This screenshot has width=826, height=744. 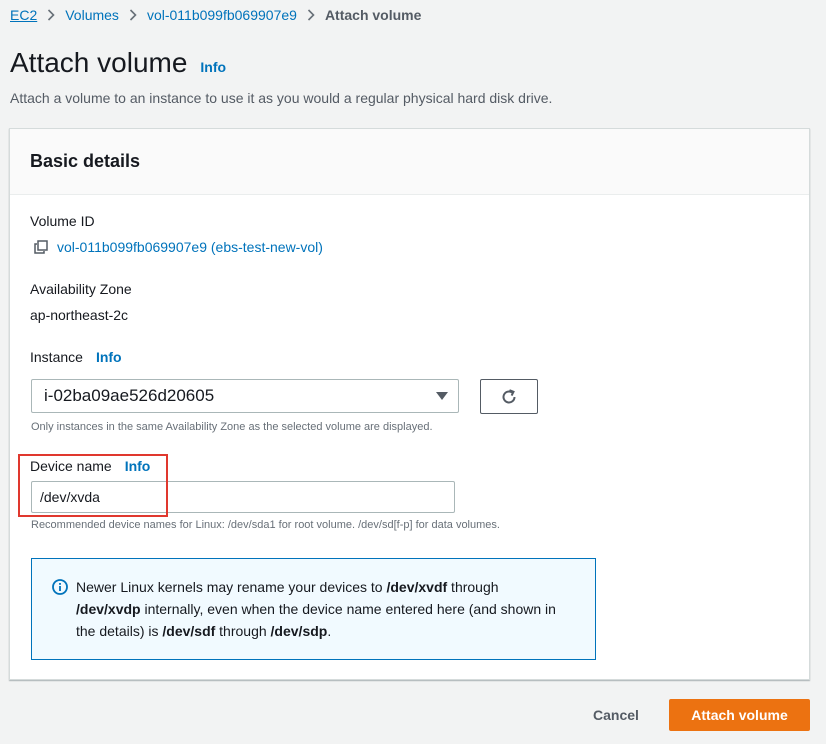 What do you see at coordinates (329, 631) in the screenshot?
I see `alert-text-part: .` at bounding box center [329, 631].